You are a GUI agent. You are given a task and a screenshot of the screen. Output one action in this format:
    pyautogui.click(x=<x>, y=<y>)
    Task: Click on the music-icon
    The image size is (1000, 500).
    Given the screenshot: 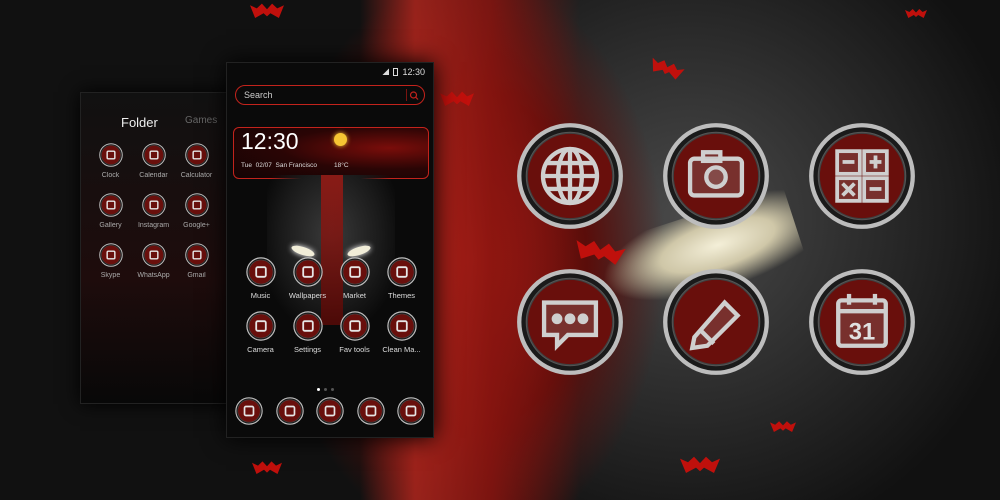 What is the action you would take?
    pyautogui.click(x=260, y=272)
    